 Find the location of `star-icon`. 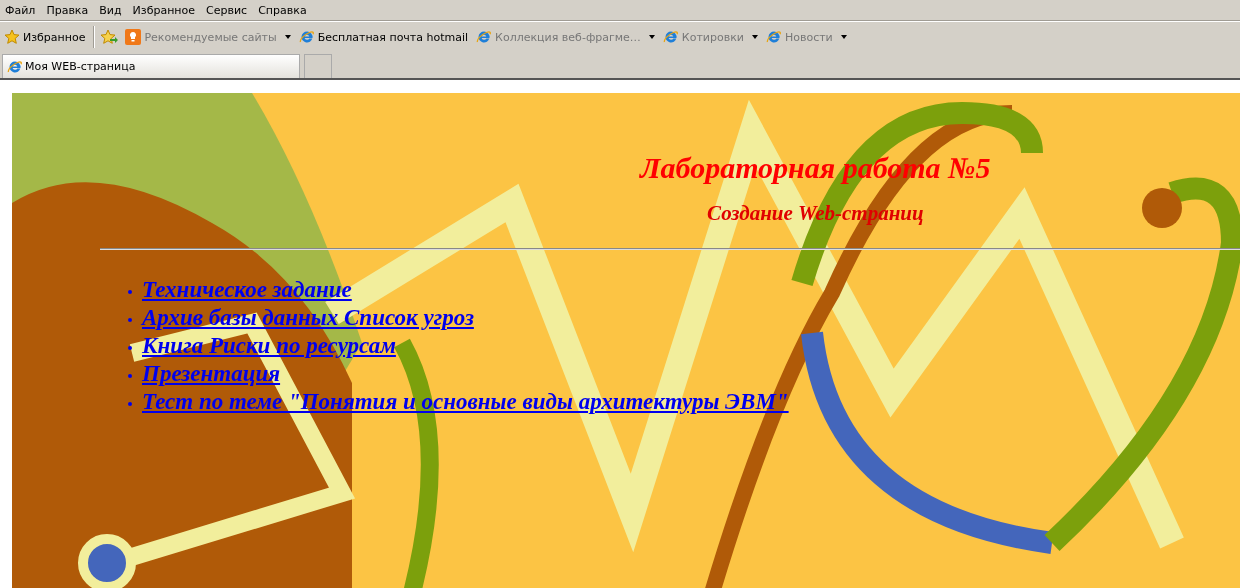

star-icon is located at coordinates (12, 37).